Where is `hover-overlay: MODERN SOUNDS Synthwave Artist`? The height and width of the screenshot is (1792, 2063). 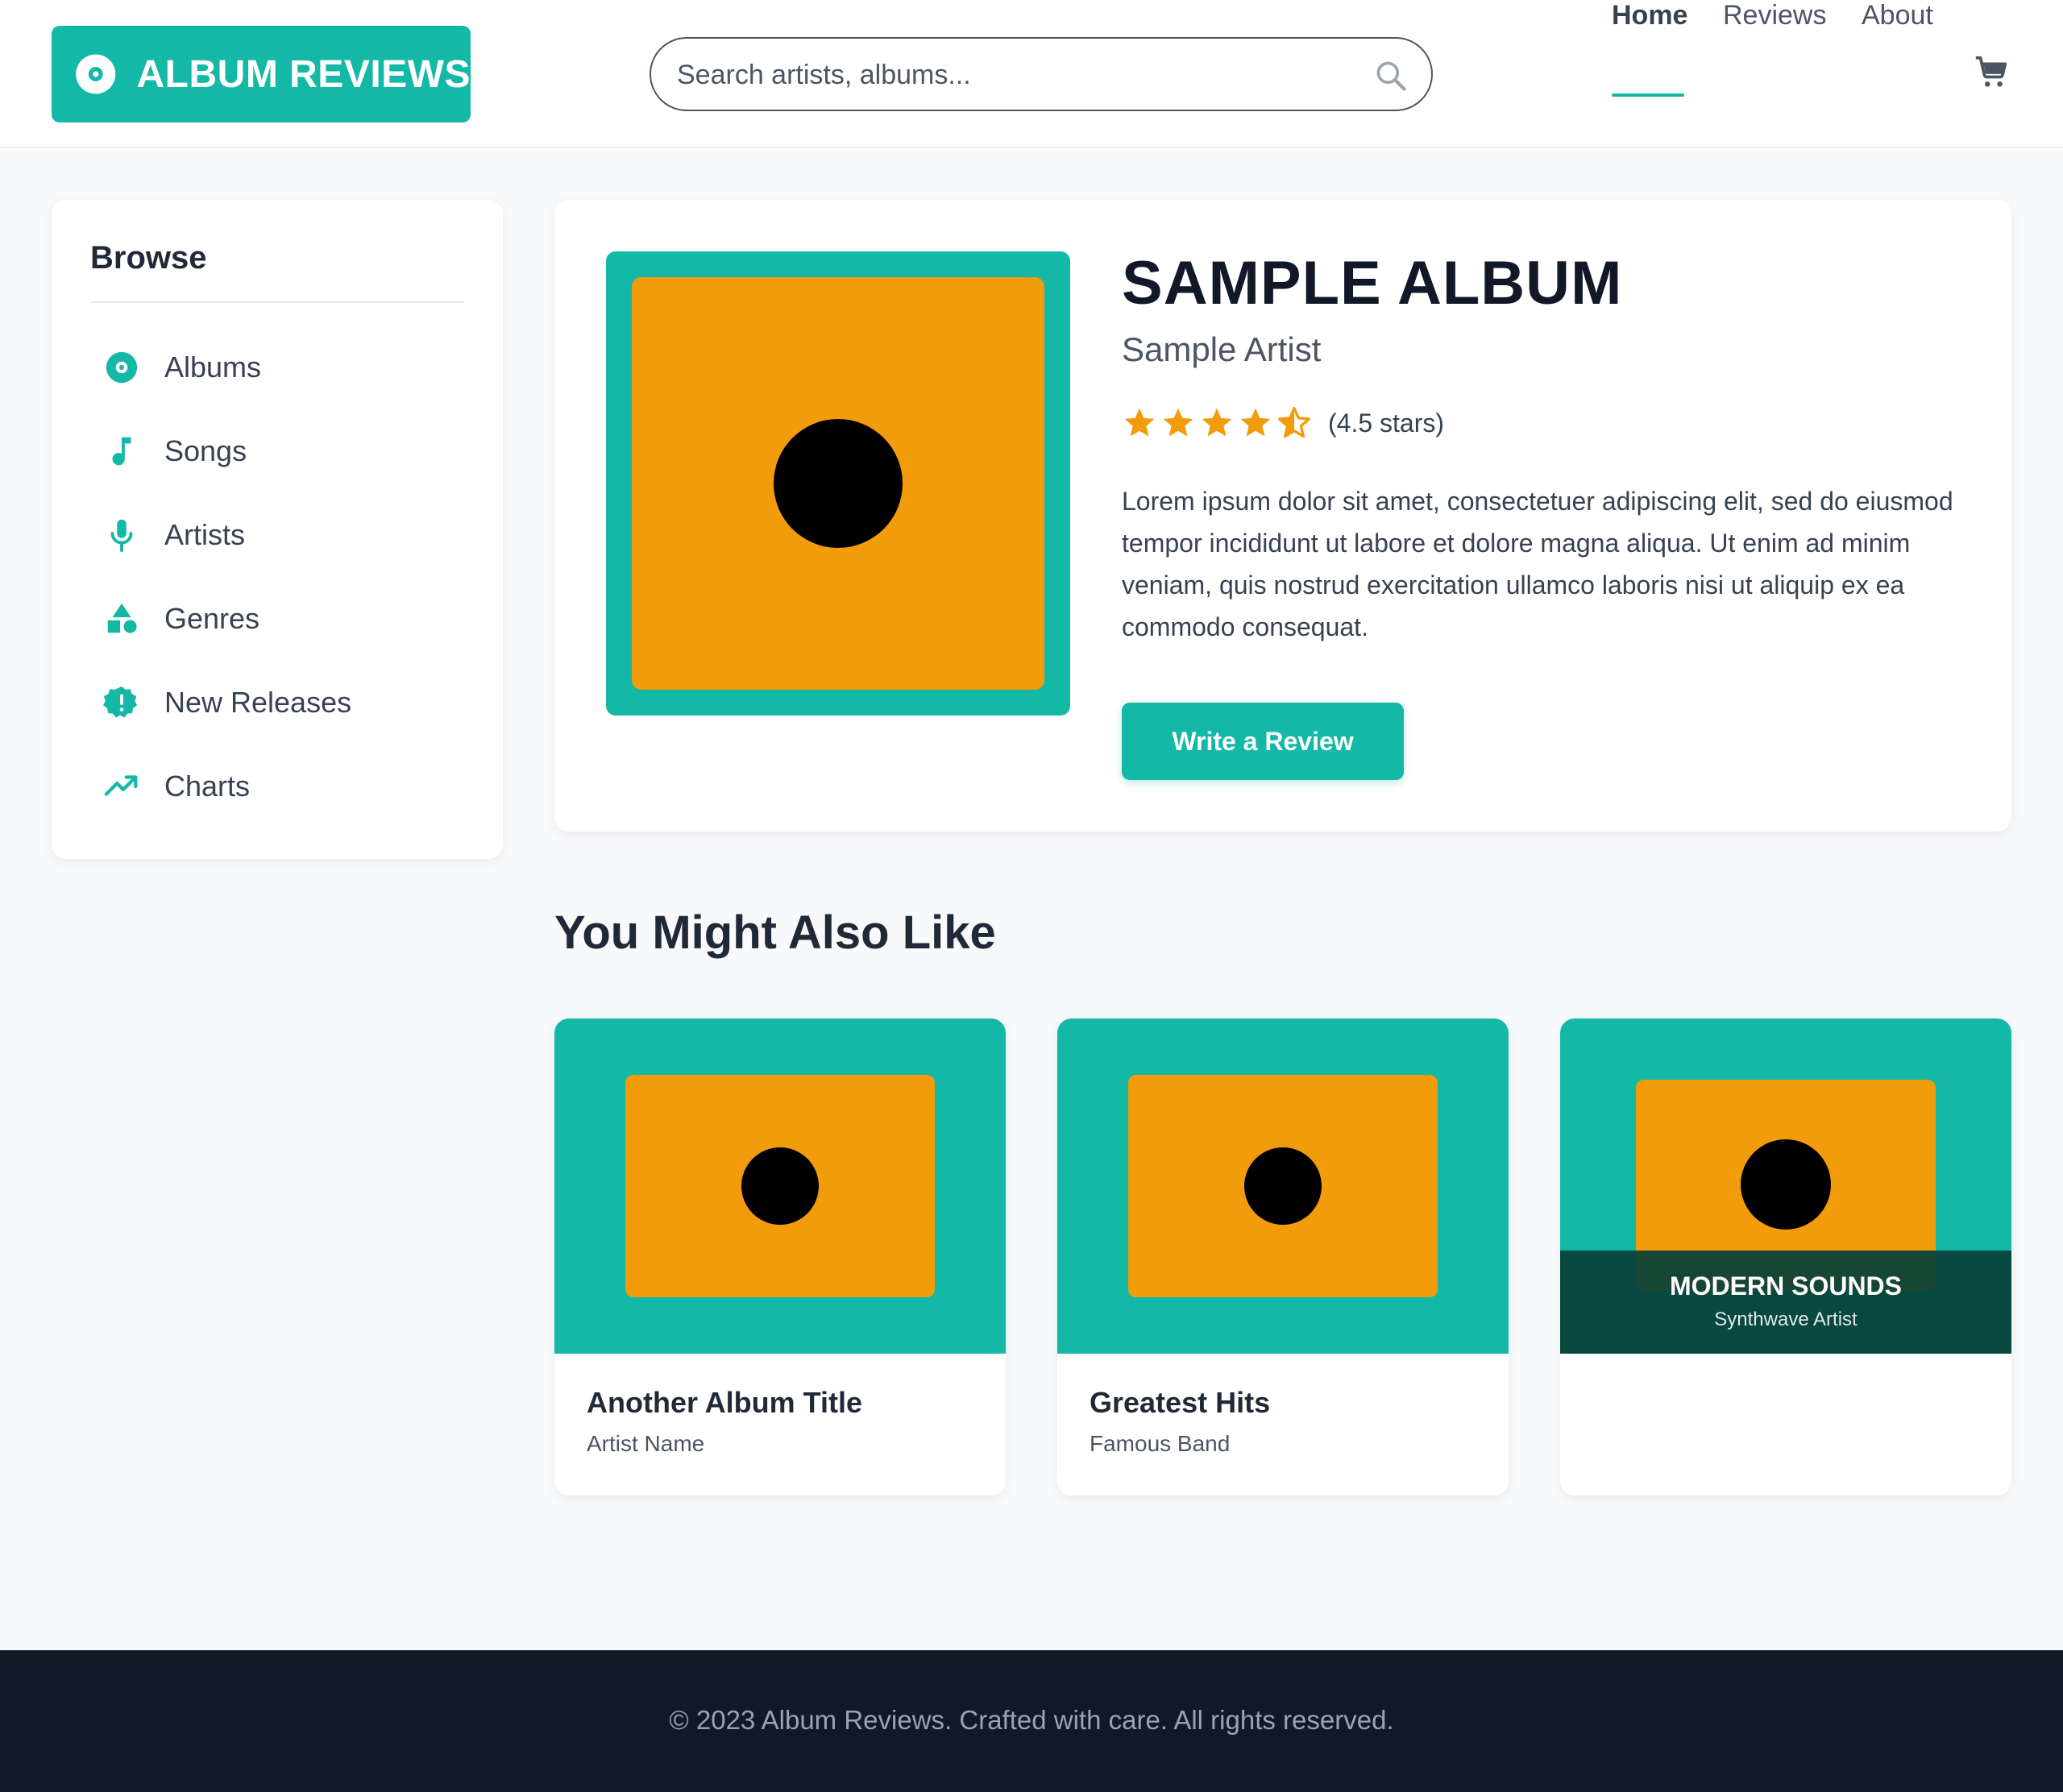 hover-overlay: MODERN SOUNDS Synthwave Artist is located at coordinates (1786, 1302).